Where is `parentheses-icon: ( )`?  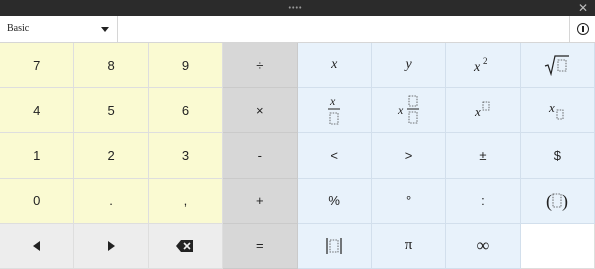
parentheses-icon: ( ) is located at coordinates (557, 201).